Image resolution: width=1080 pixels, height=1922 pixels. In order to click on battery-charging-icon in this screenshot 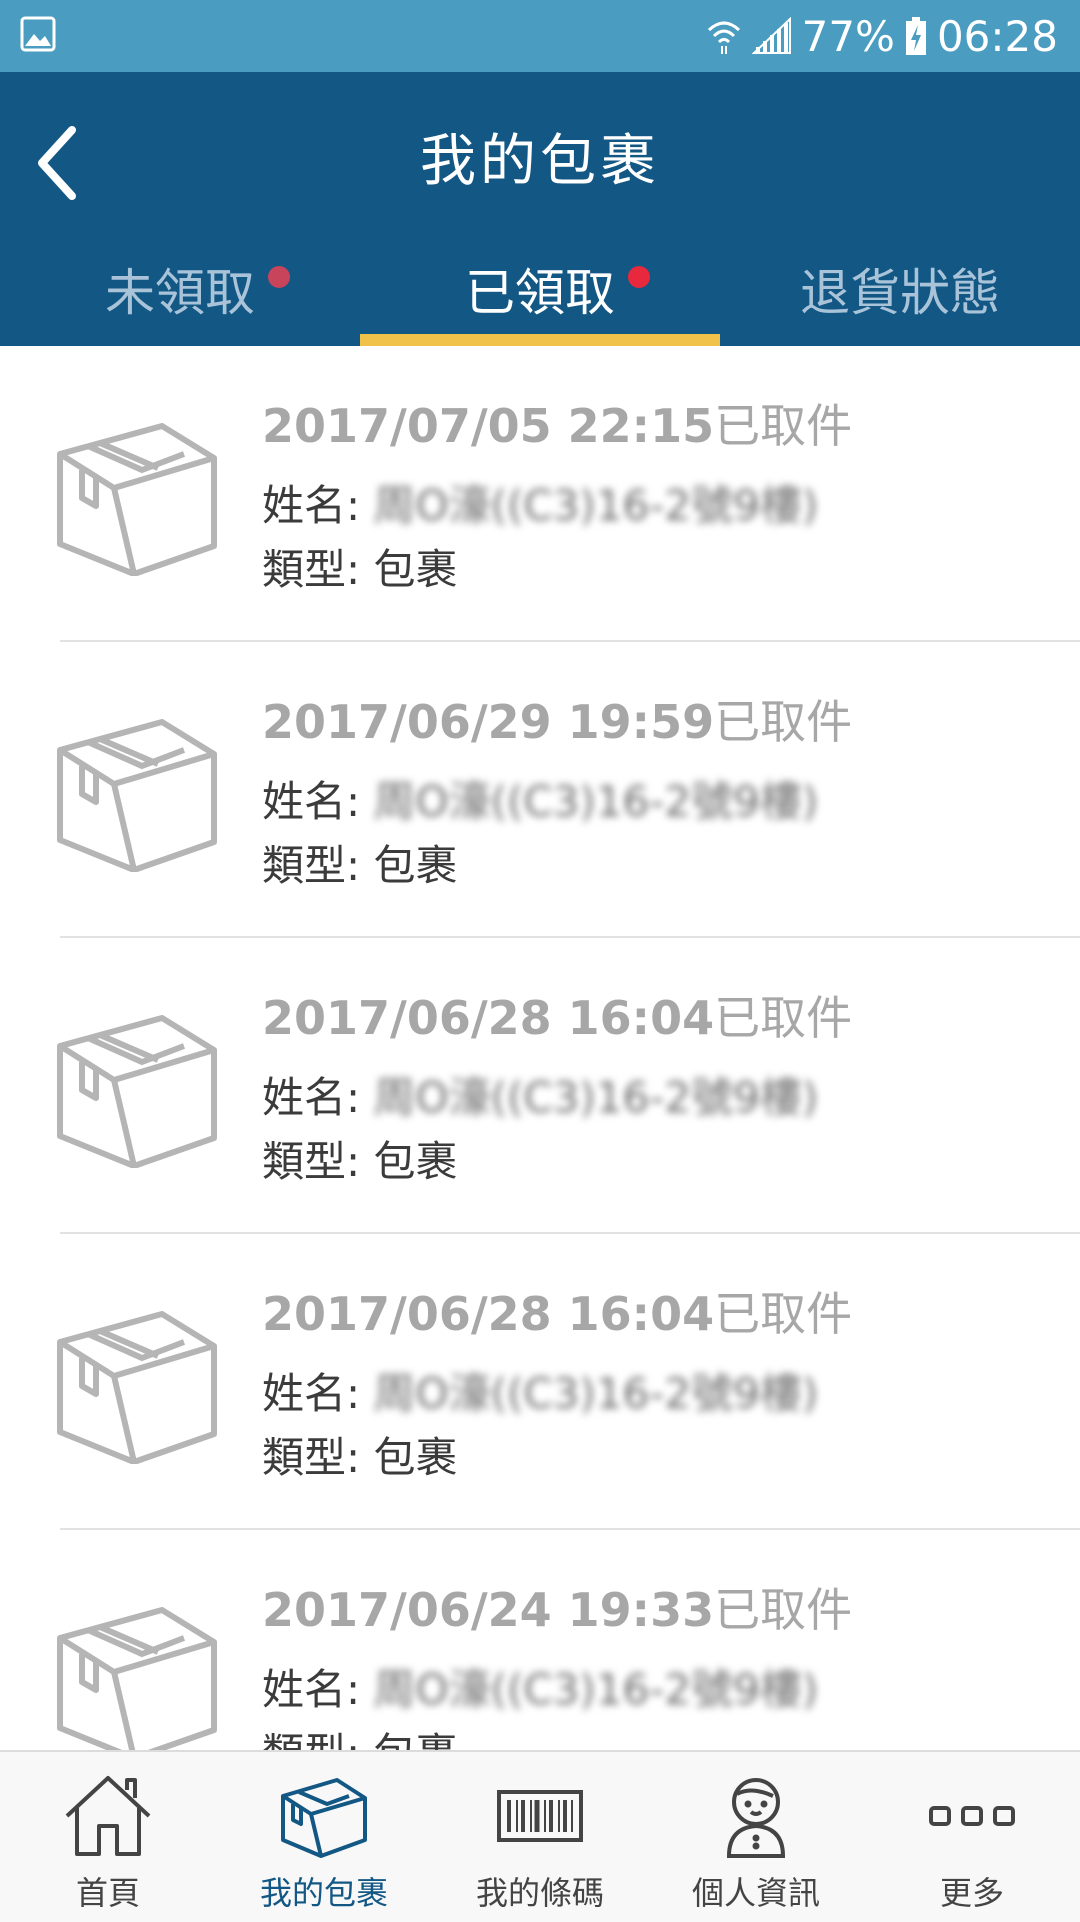, I will do `click(915, 36)`.